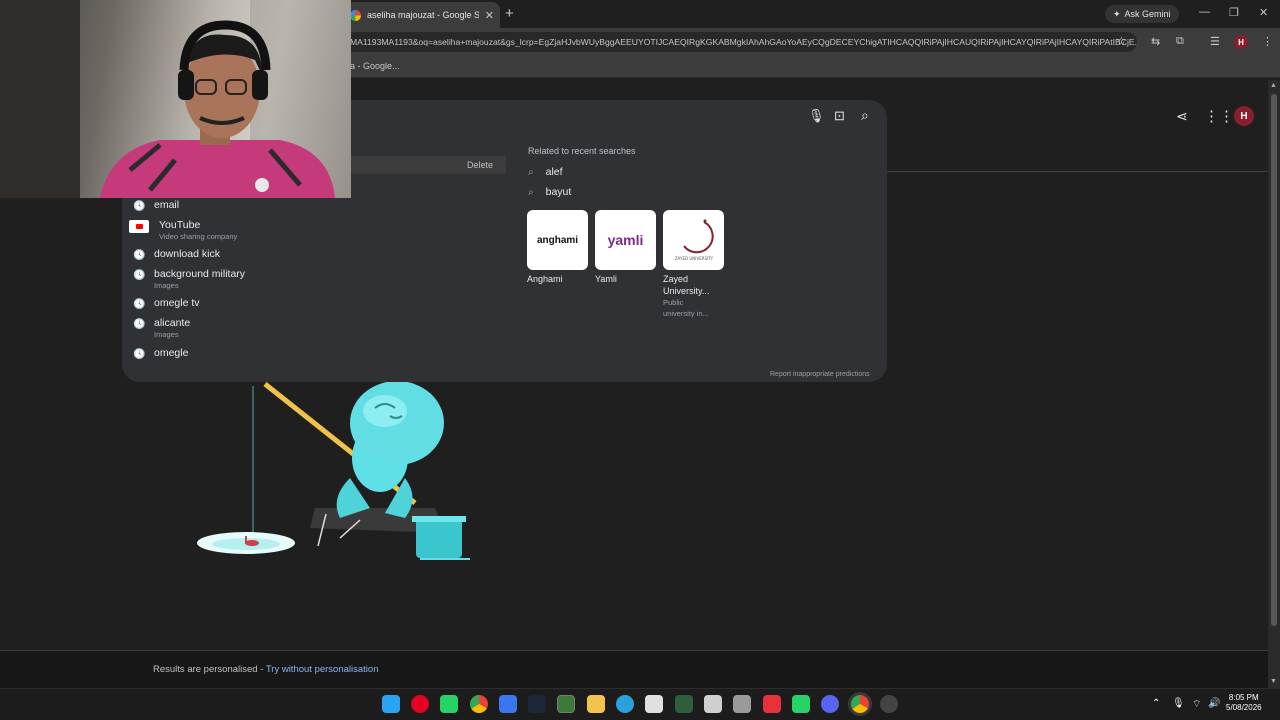  I want to click on browser-profile-avatar: H, so click(1241, 42).